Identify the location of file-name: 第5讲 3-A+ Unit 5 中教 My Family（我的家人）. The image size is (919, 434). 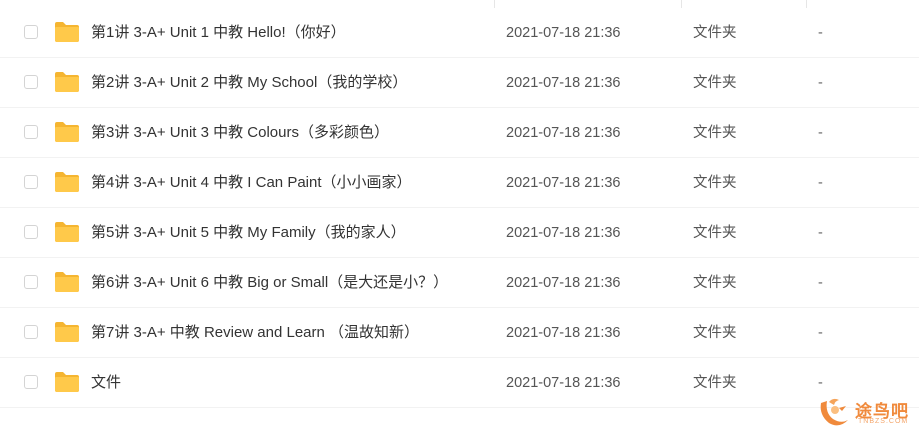
(248, 233).